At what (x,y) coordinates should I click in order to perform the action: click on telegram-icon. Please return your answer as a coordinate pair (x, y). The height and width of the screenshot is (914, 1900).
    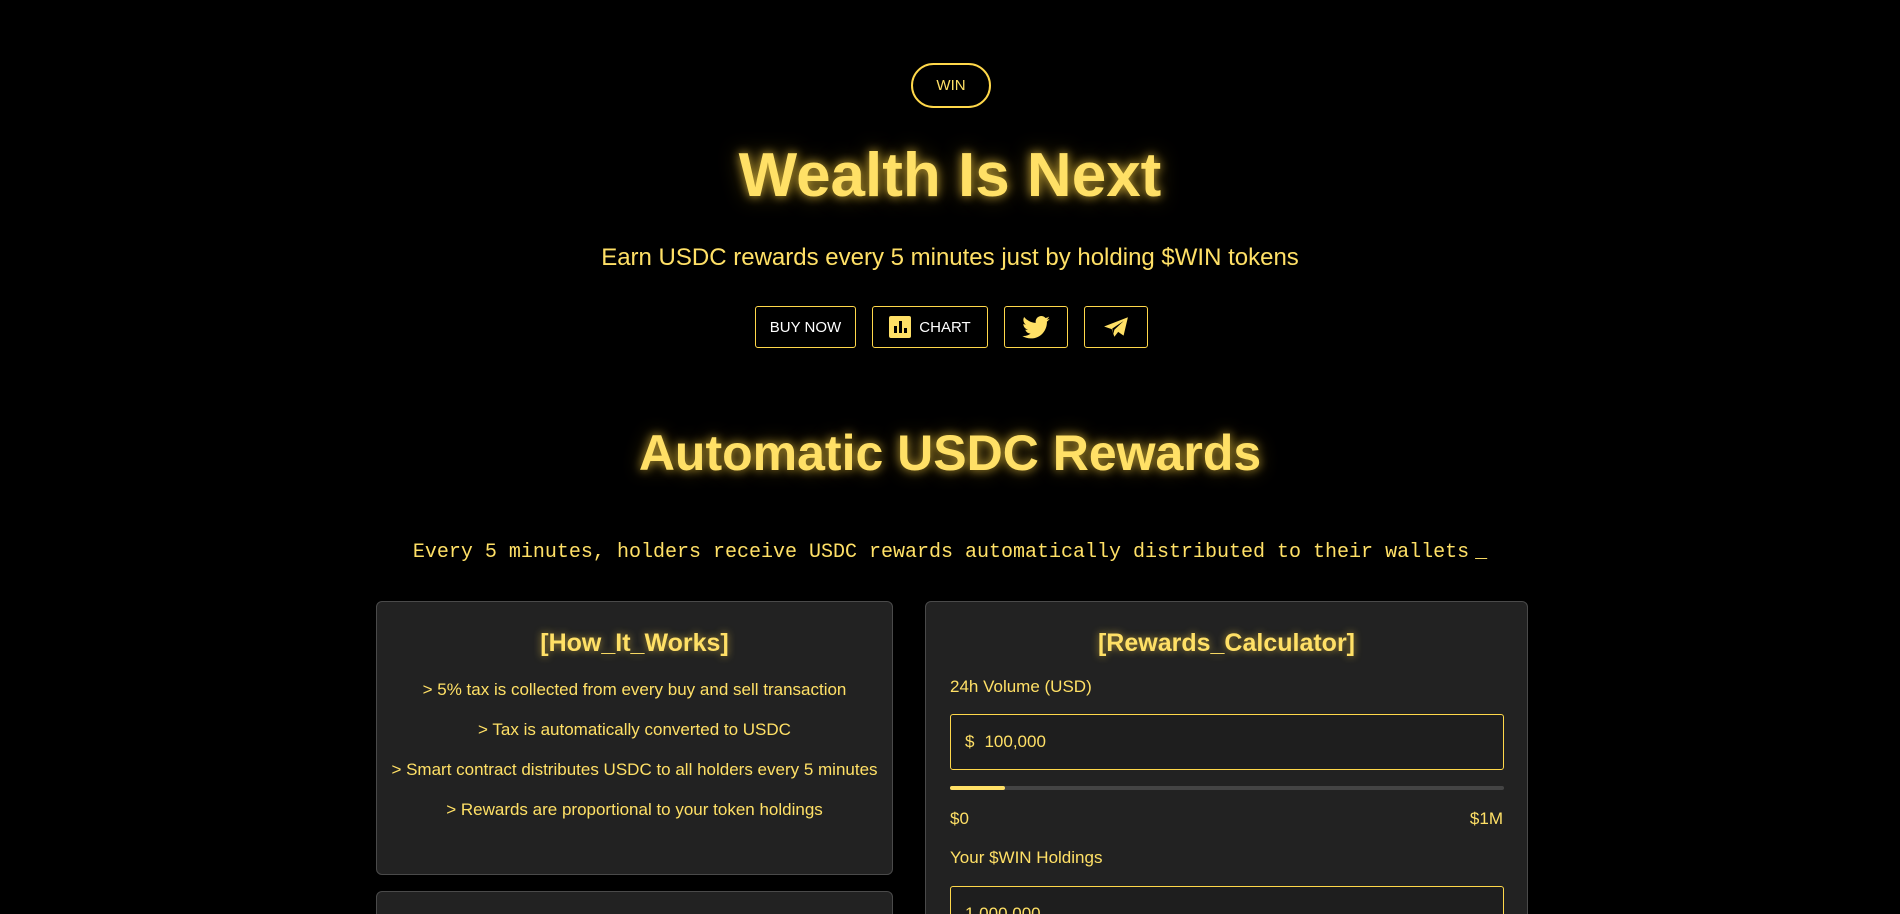
    Looking at the image, I should click on (1116, 327).